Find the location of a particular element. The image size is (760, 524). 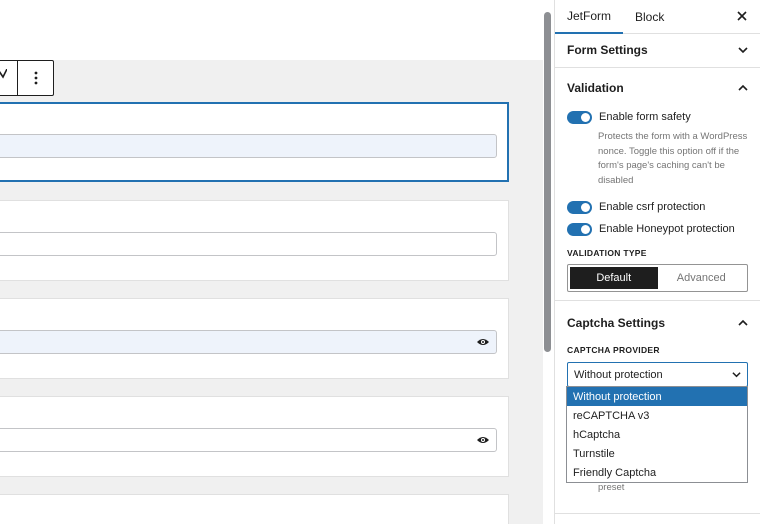

csrf-switch is located at coordinates (579, 207).